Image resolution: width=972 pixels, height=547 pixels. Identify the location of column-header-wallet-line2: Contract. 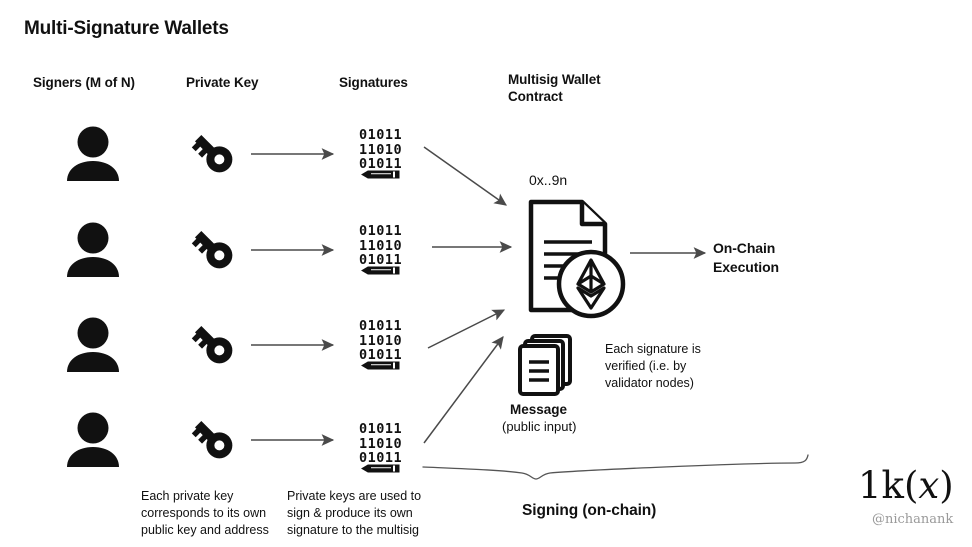
(535, 96).